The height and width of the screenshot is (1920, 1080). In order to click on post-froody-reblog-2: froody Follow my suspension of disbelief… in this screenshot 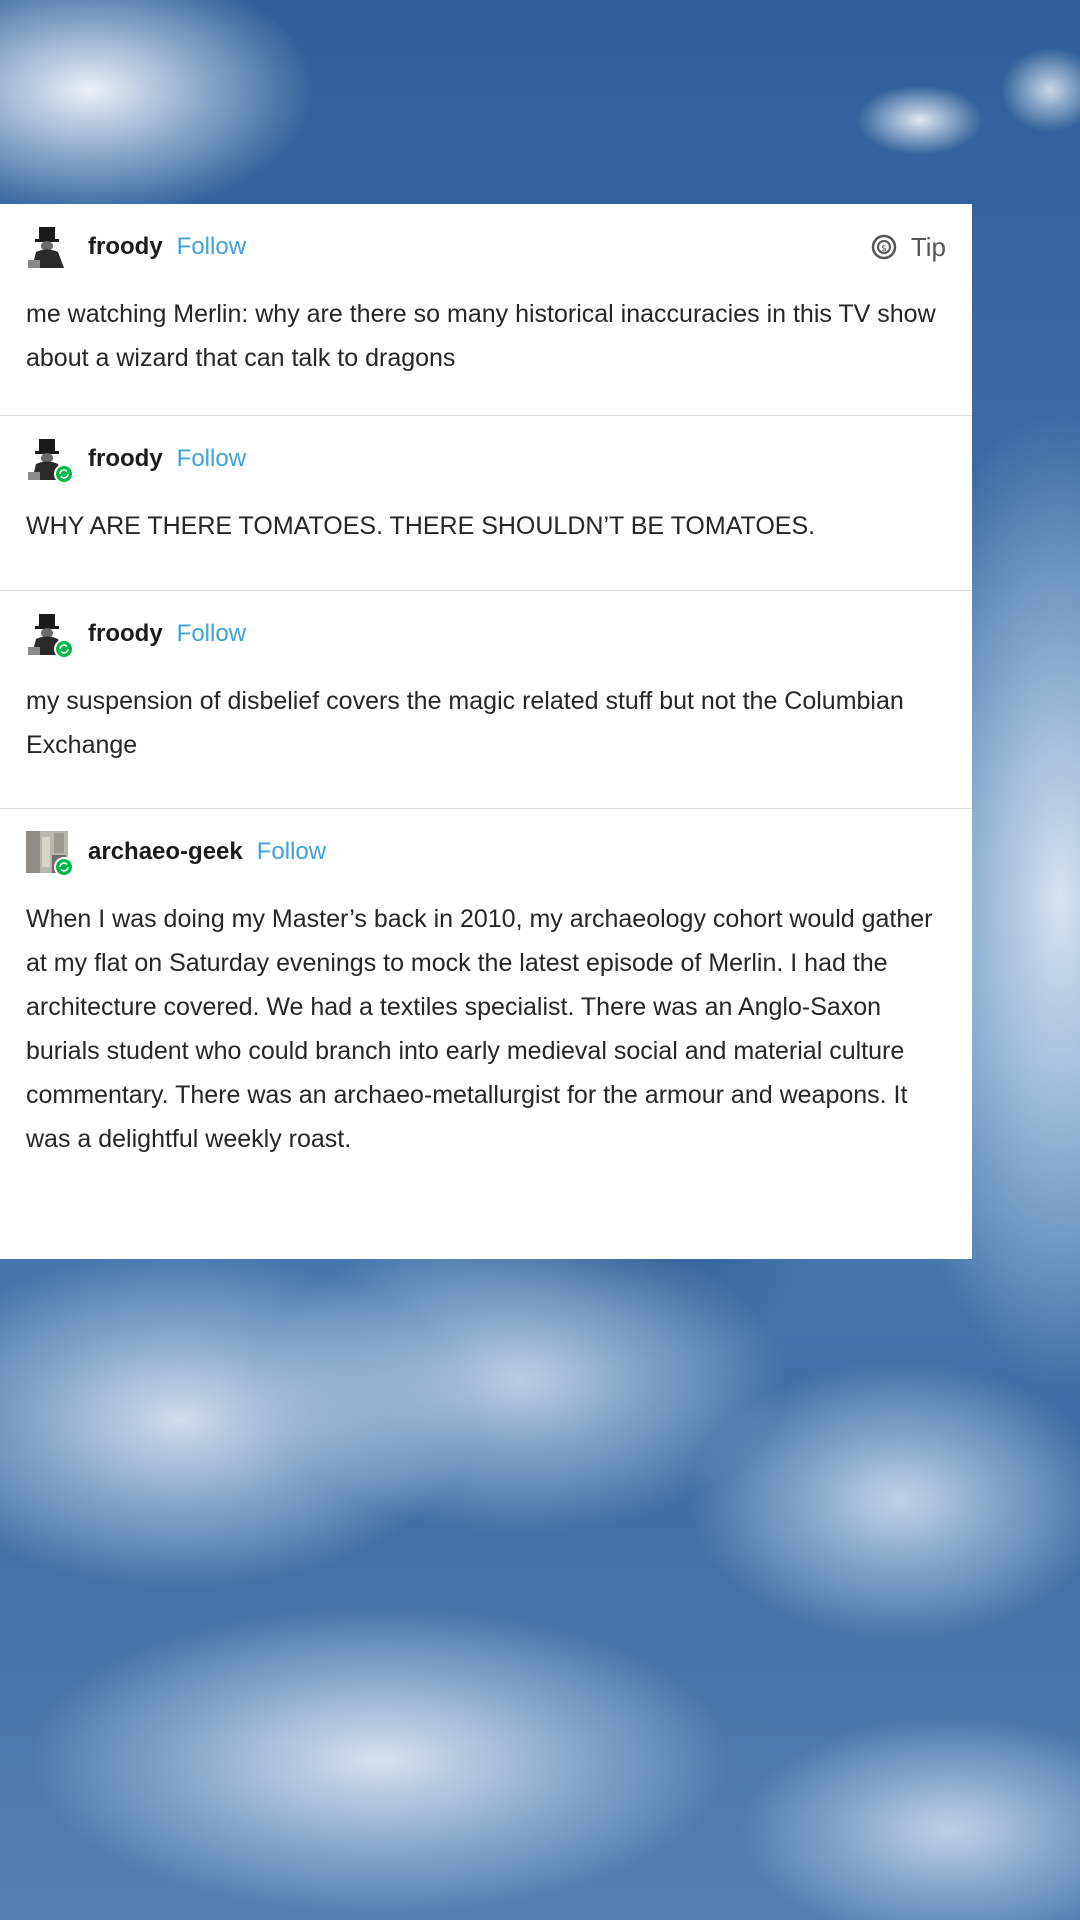, I will do `click(486, 700)`.